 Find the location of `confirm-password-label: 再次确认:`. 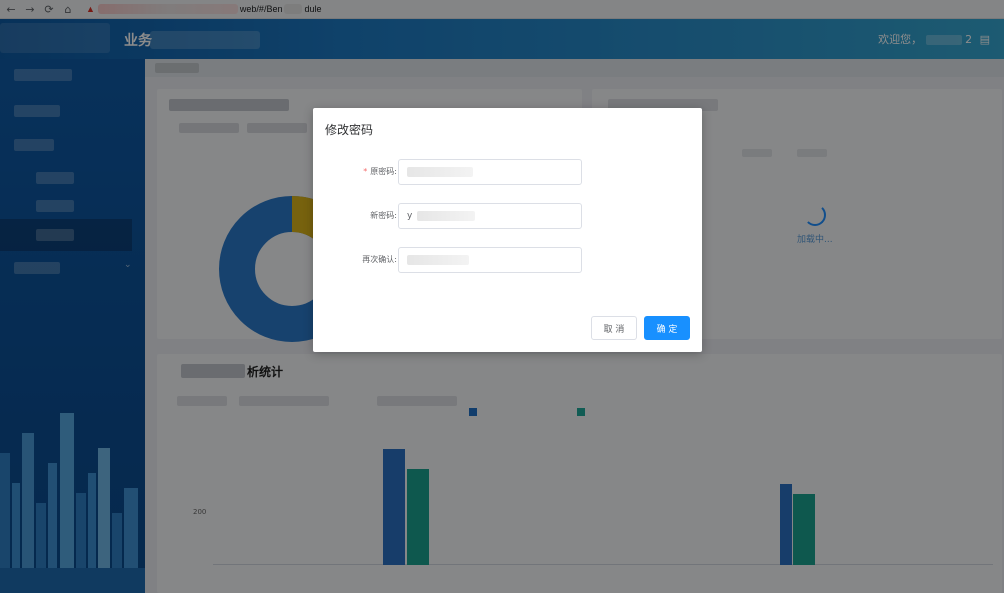

confirm-password-label: 再次确认: is located at coordinates (379, 259).